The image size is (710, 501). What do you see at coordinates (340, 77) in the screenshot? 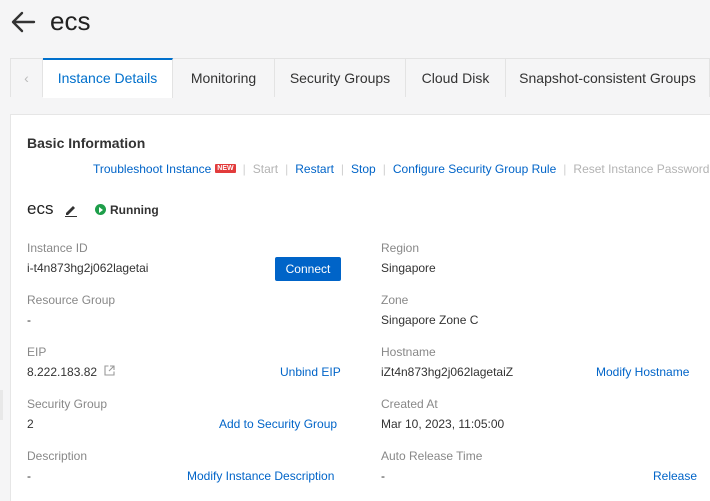
I see `tab-security-groups: Security Groups` at bounding box center [340, 77].